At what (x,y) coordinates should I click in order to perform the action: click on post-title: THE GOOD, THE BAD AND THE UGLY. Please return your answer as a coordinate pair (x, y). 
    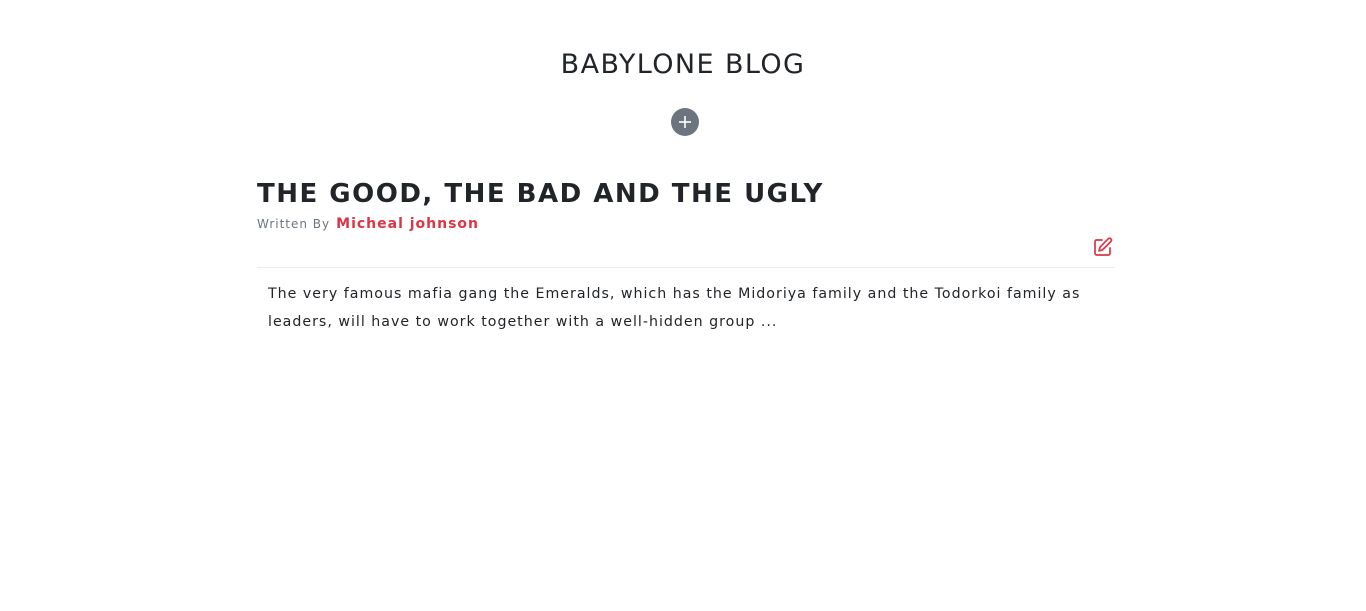
    Looking at the image, I should click on (685, 194).